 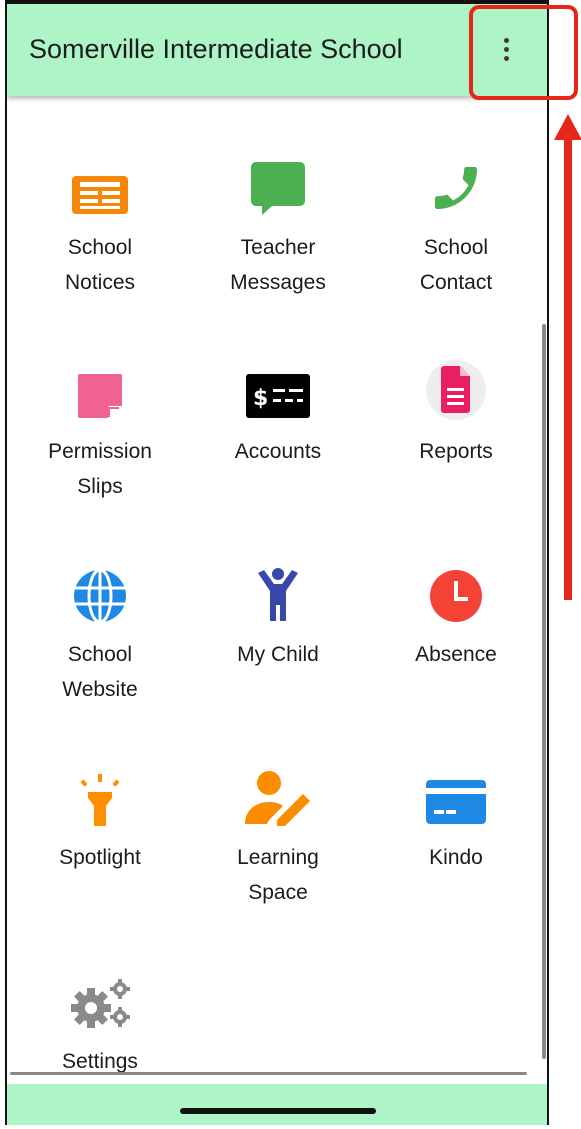 What do you see at coordinates (100, 469) in the screenshot?
I see `tile-label: Permission Slips` at bounding box center [100, 469].